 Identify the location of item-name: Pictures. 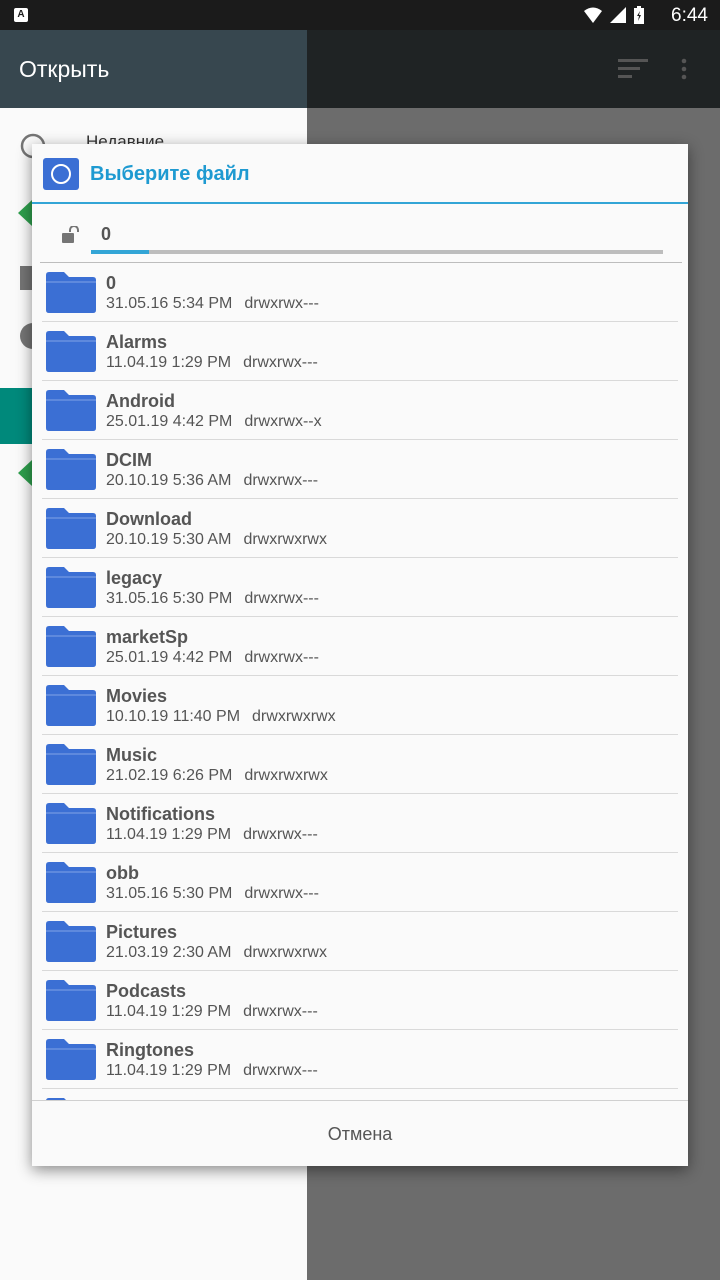
(142, 932).